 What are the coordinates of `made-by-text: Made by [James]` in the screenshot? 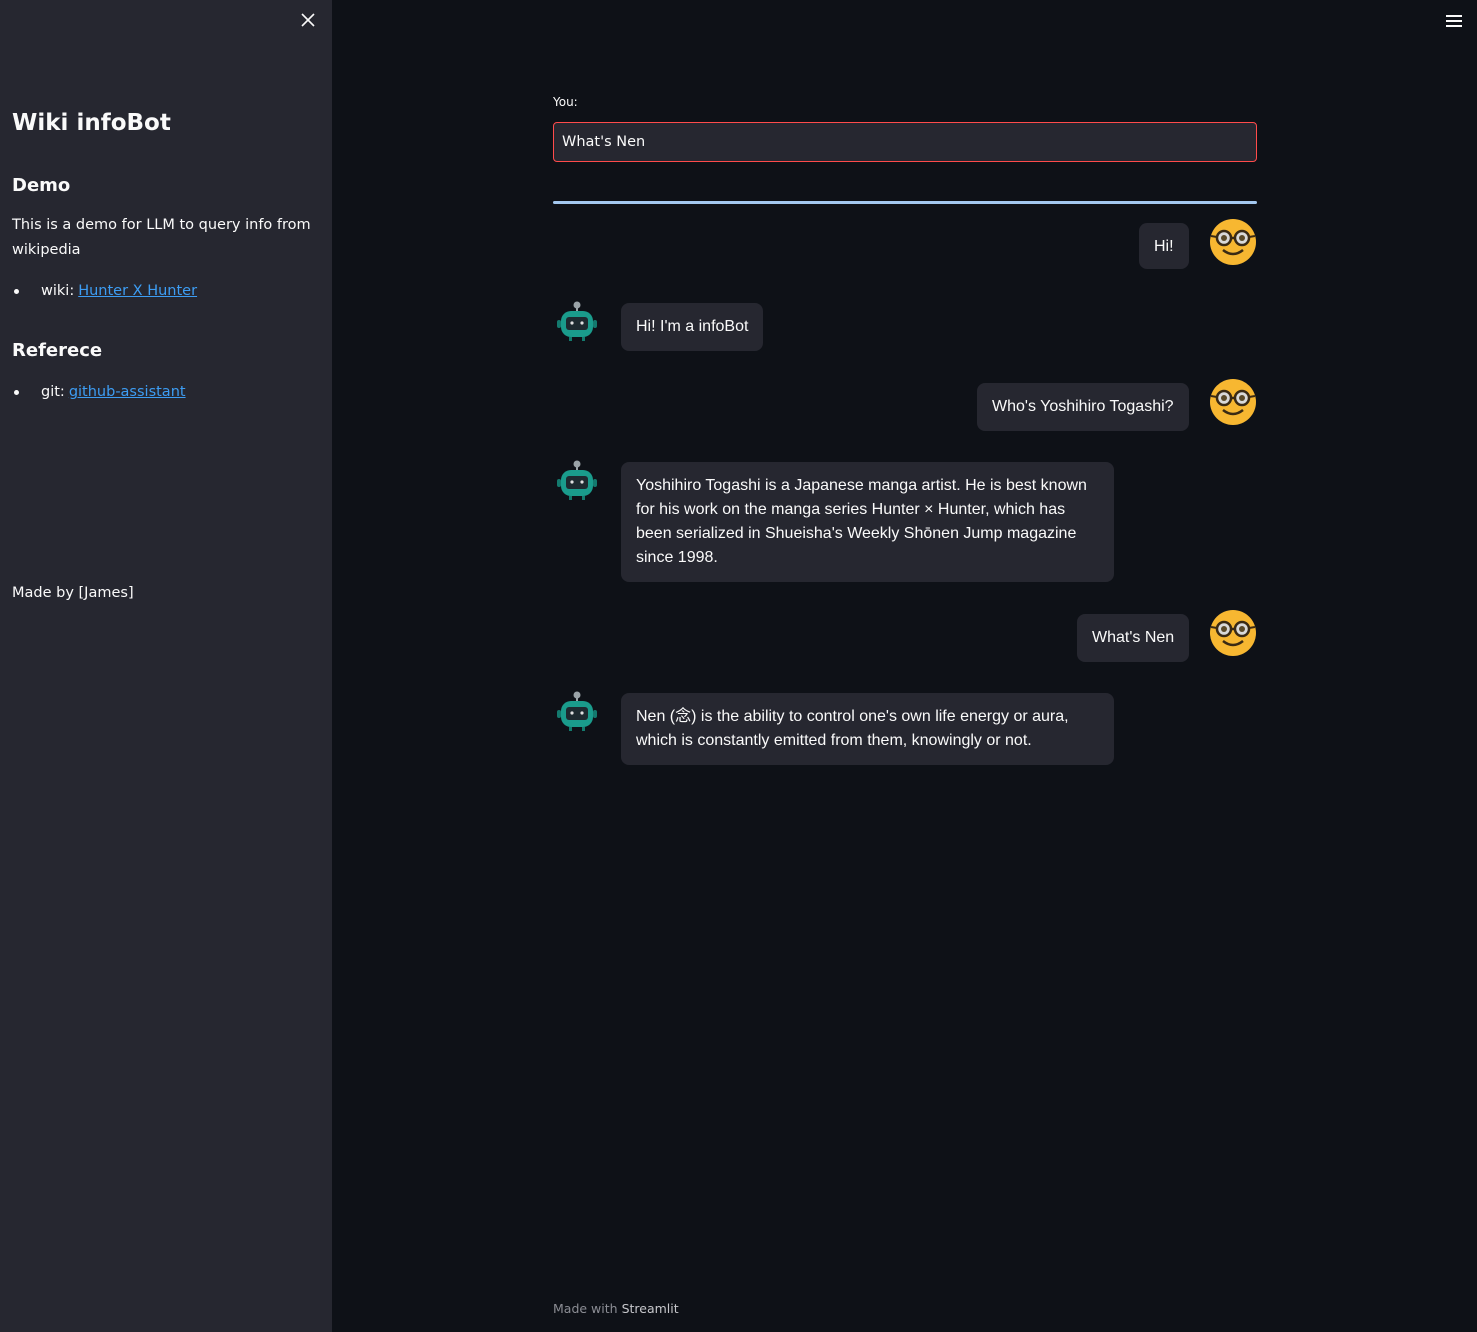 It's located at (73, 593).